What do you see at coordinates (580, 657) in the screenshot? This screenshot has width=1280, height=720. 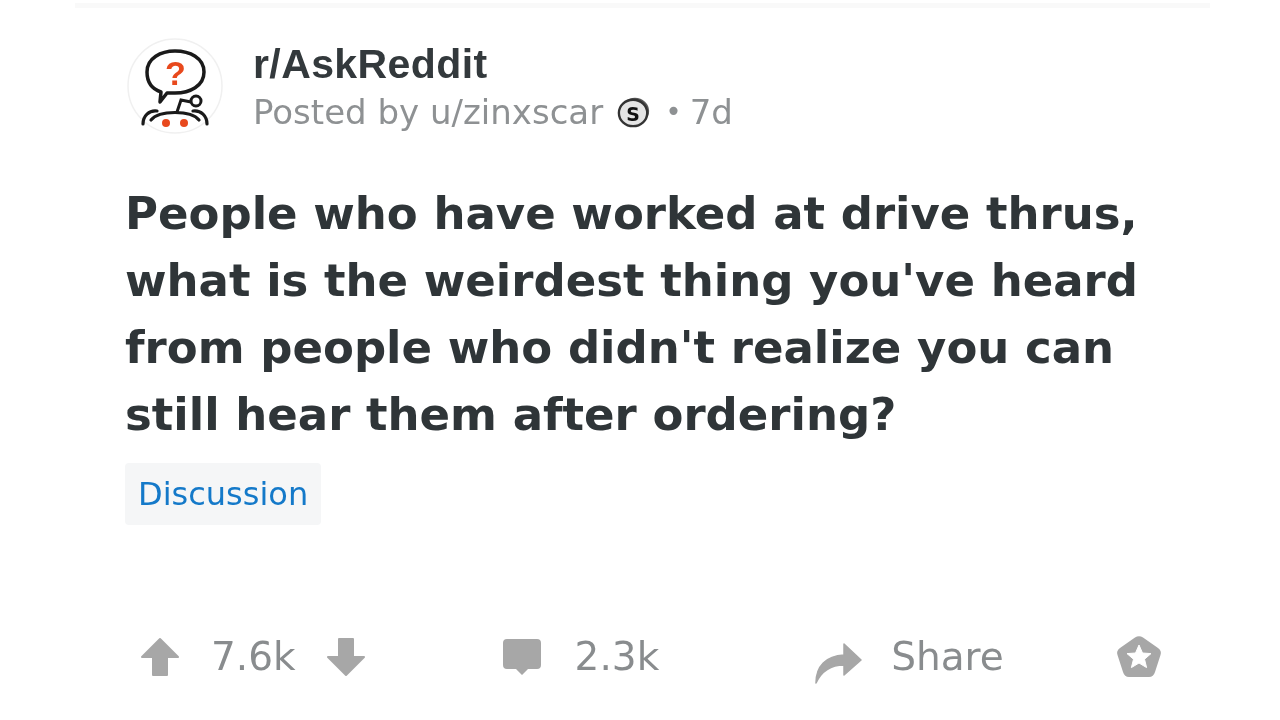 I see `comments-button: 2.3k` at bounding box center [580, 657].